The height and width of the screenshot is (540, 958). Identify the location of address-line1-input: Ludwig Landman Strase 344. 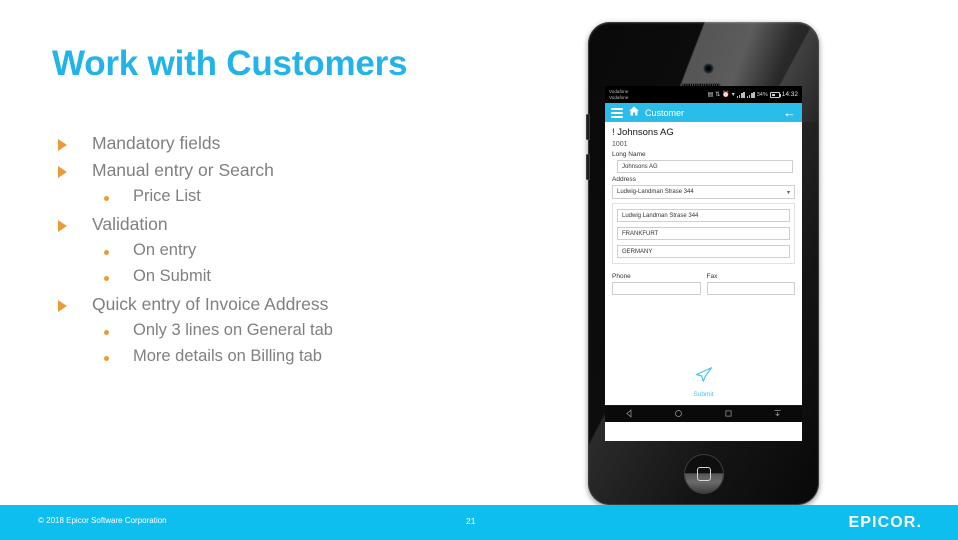
(703, 215).